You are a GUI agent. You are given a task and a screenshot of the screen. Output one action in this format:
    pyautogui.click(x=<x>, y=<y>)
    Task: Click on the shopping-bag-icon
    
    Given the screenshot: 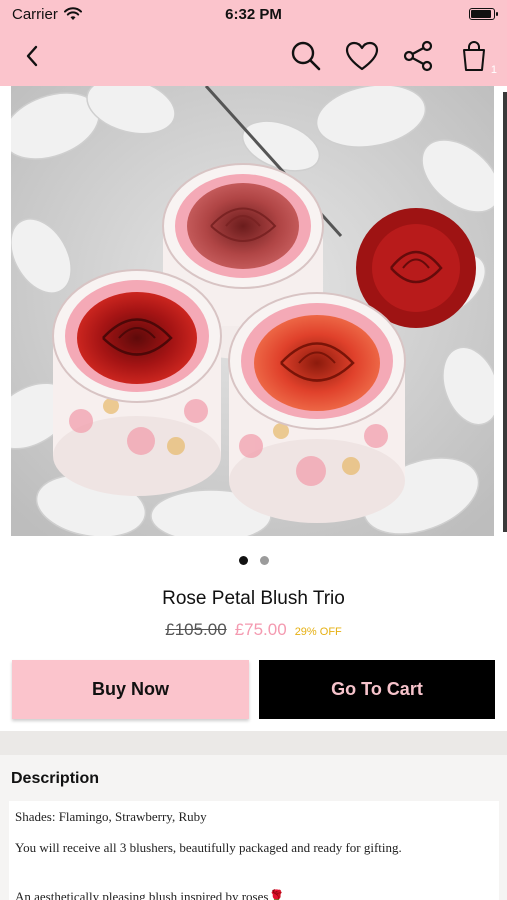 What is the action you would take?
    pyautogui.click(x=474, y=56)
    